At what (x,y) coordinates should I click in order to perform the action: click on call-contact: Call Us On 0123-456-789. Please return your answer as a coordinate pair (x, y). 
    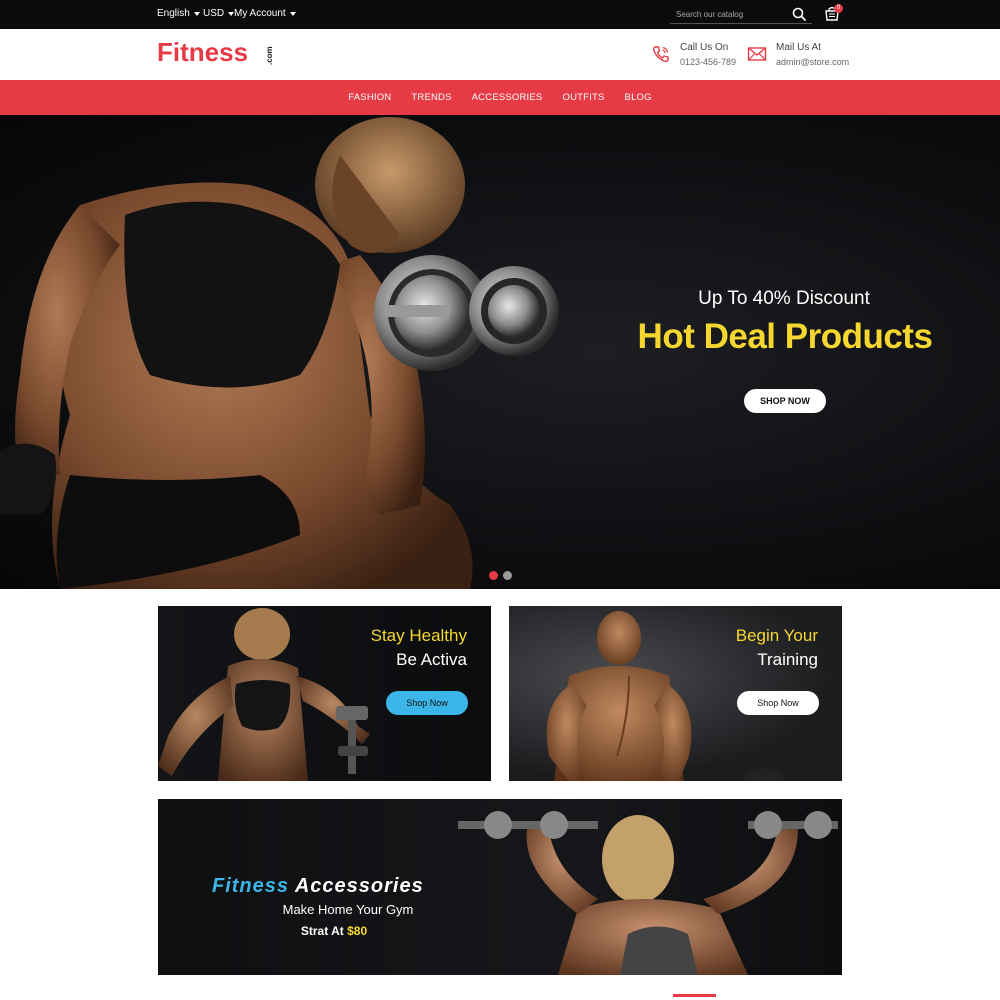
    Looking at the image, I should click on (693, 55).